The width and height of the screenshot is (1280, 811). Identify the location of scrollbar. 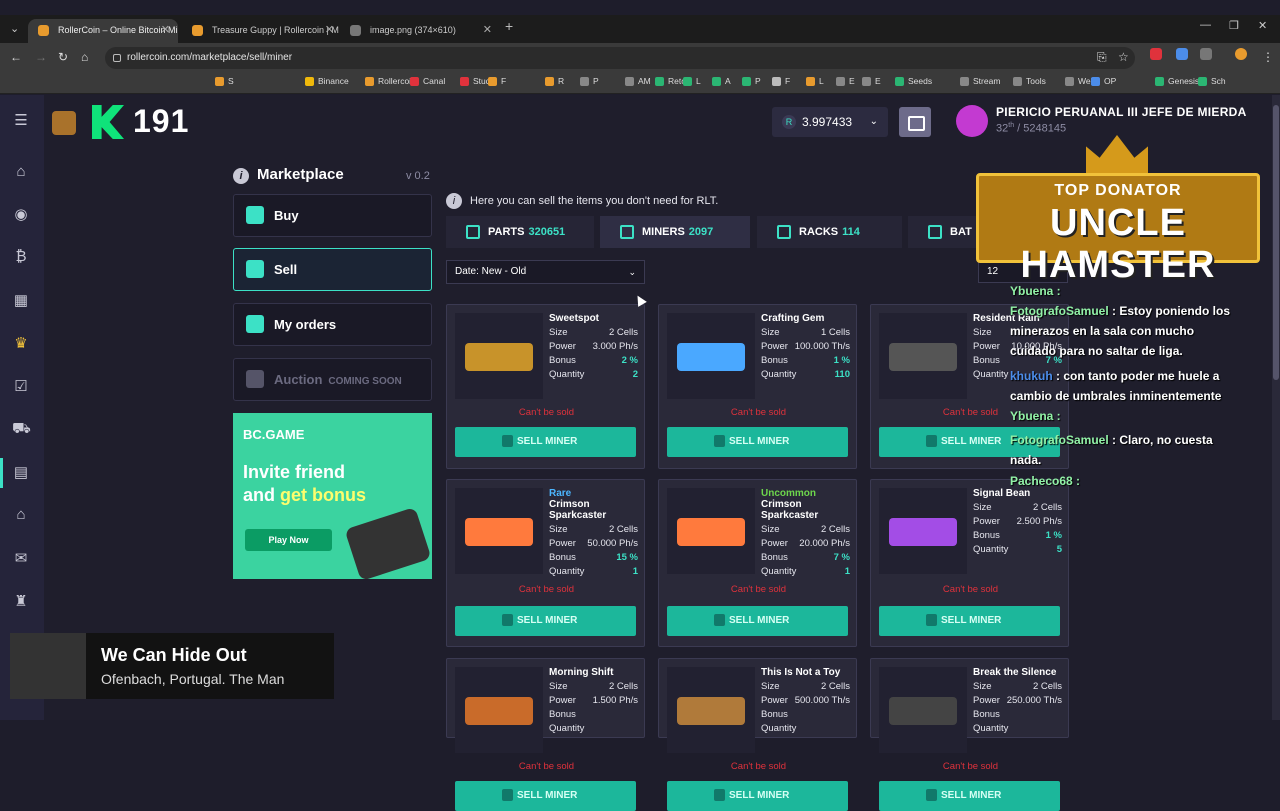
(1276, 407).